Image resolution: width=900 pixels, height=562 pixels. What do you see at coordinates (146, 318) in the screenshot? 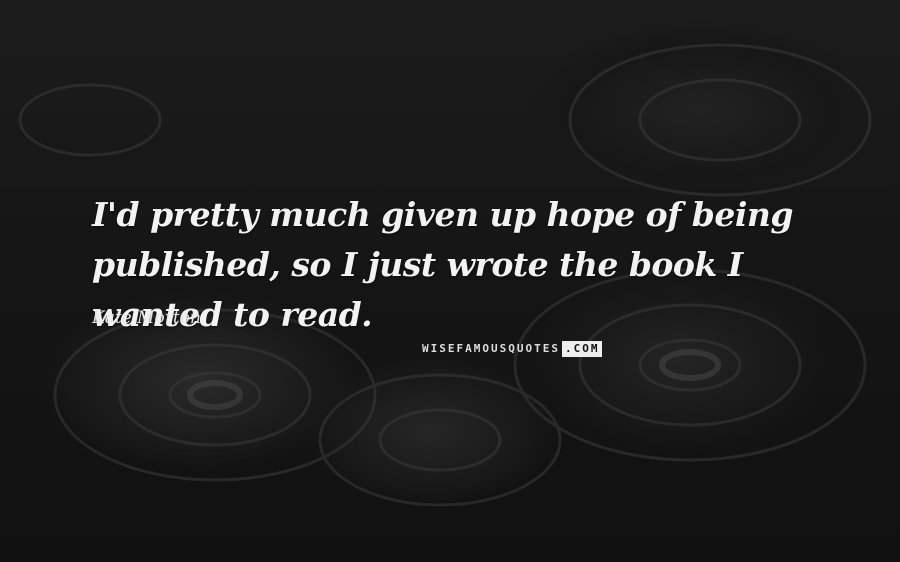
I see `quote-author: Kate Morton` at bounding box center [146, 318].